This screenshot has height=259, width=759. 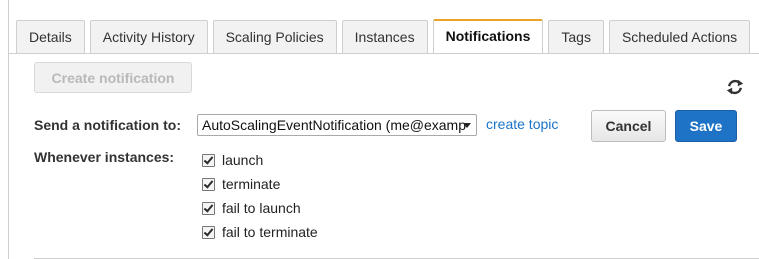 I want to click on event-launch-option: launch, so click(x=232, y=160).